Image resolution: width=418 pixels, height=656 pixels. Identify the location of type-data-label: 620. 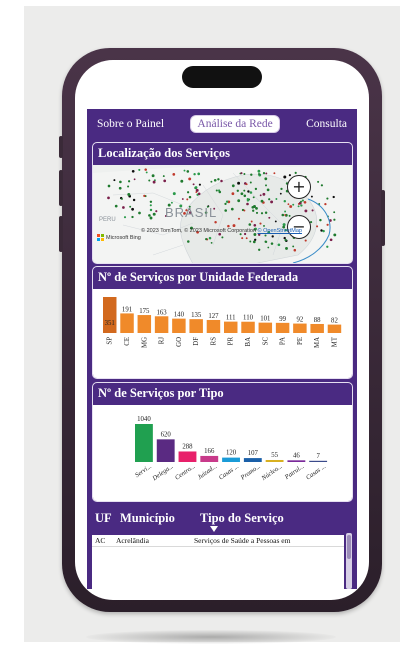
(166, 434).